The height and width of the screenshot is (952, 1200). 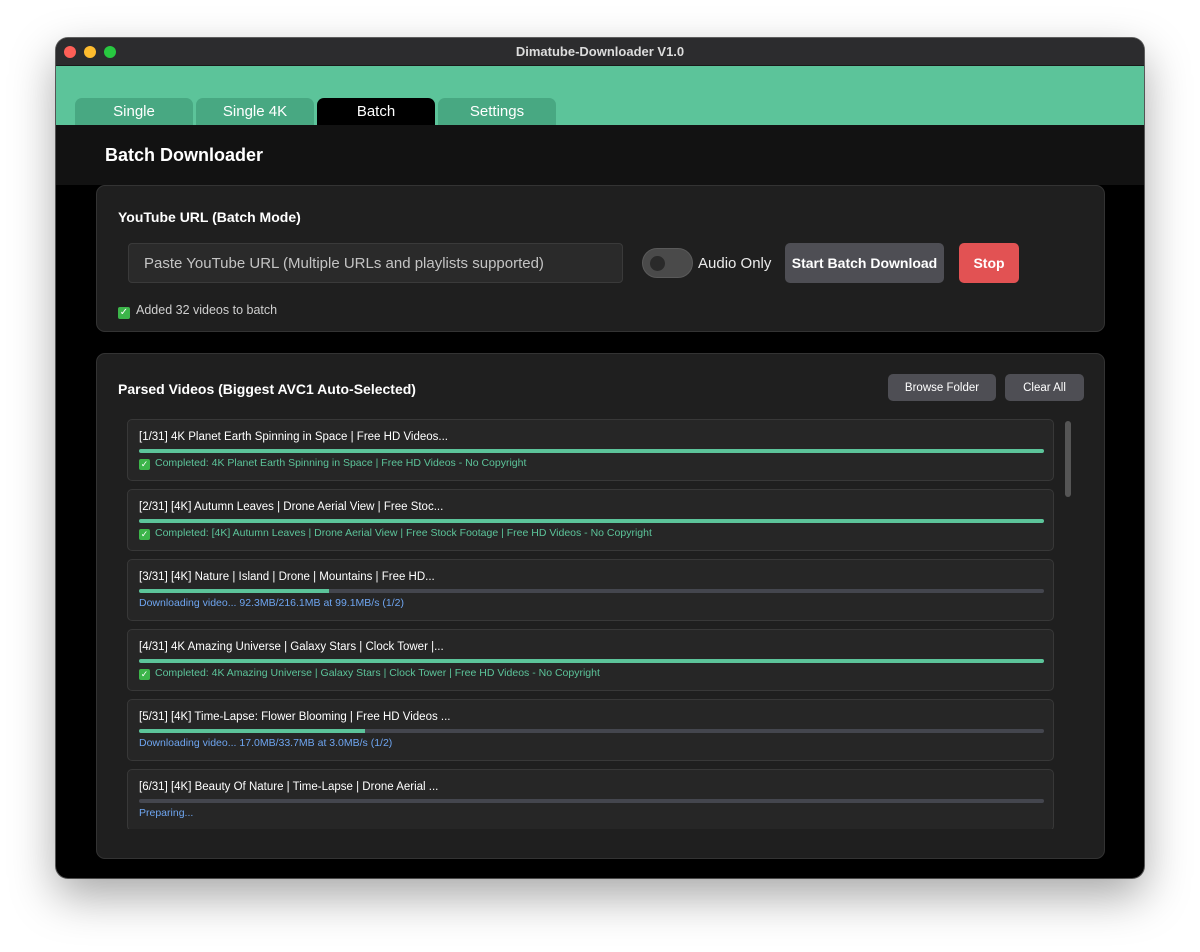 What do you see at coordinates (1068, 459) in the screenshot?
I see `list-scrollbar` at bounding box center [1068, 459].